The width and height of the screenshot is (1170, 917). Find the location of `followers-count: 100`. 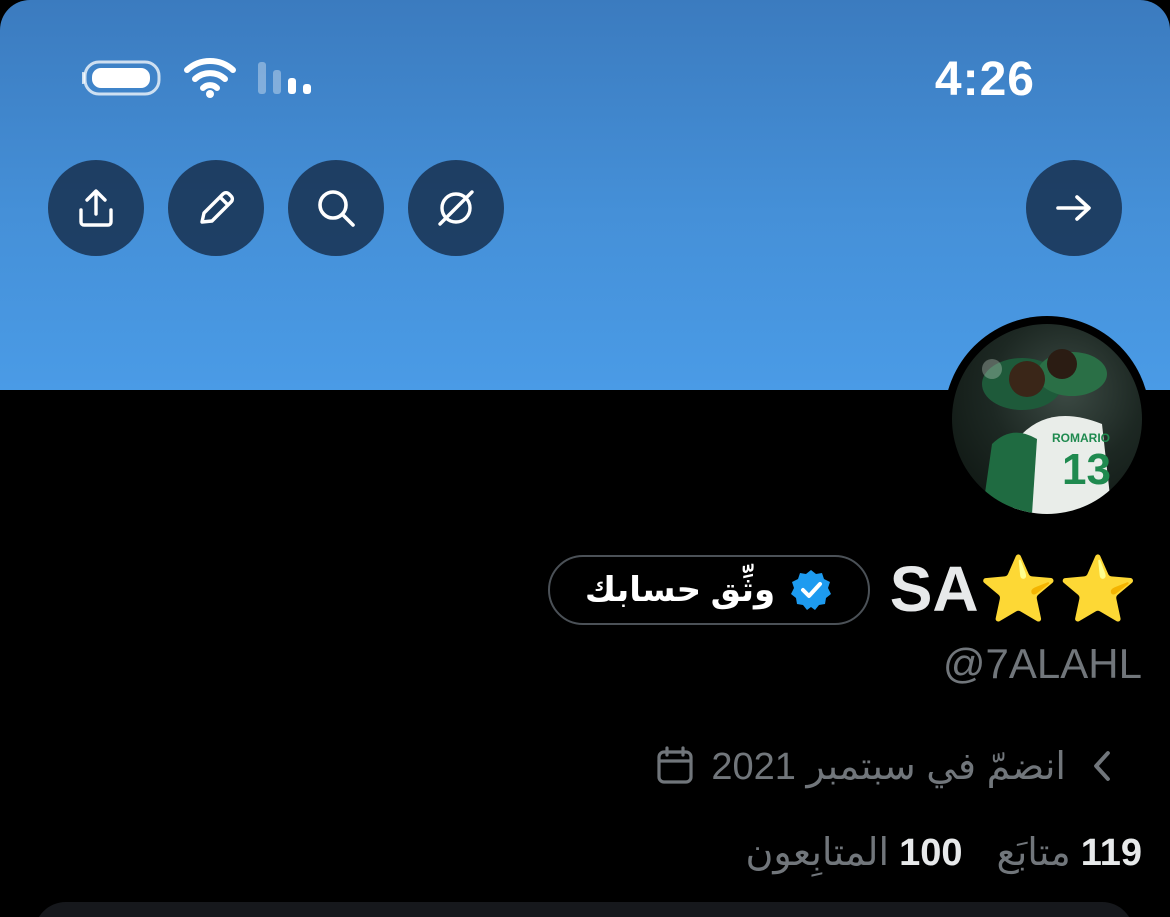

followers-count: 100 is located at coordinates (931, 853).